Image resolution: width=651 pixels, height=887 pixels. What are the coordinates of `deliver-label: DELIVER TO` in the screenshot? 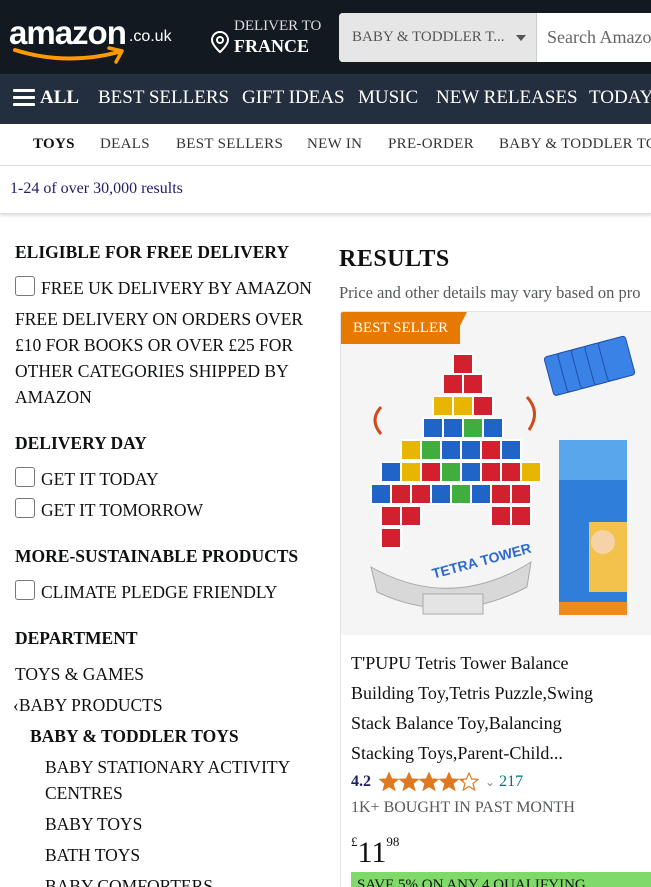 It's located at (278, 26).